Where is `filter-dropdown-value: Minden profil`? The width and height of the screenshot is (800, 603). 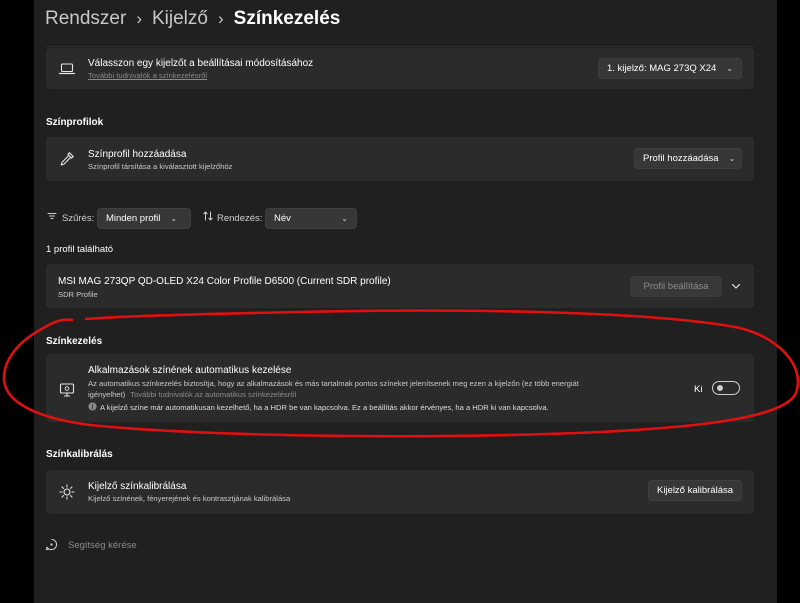
filter-dropdown-value: Minden profil is located at coordinates (133, 218).